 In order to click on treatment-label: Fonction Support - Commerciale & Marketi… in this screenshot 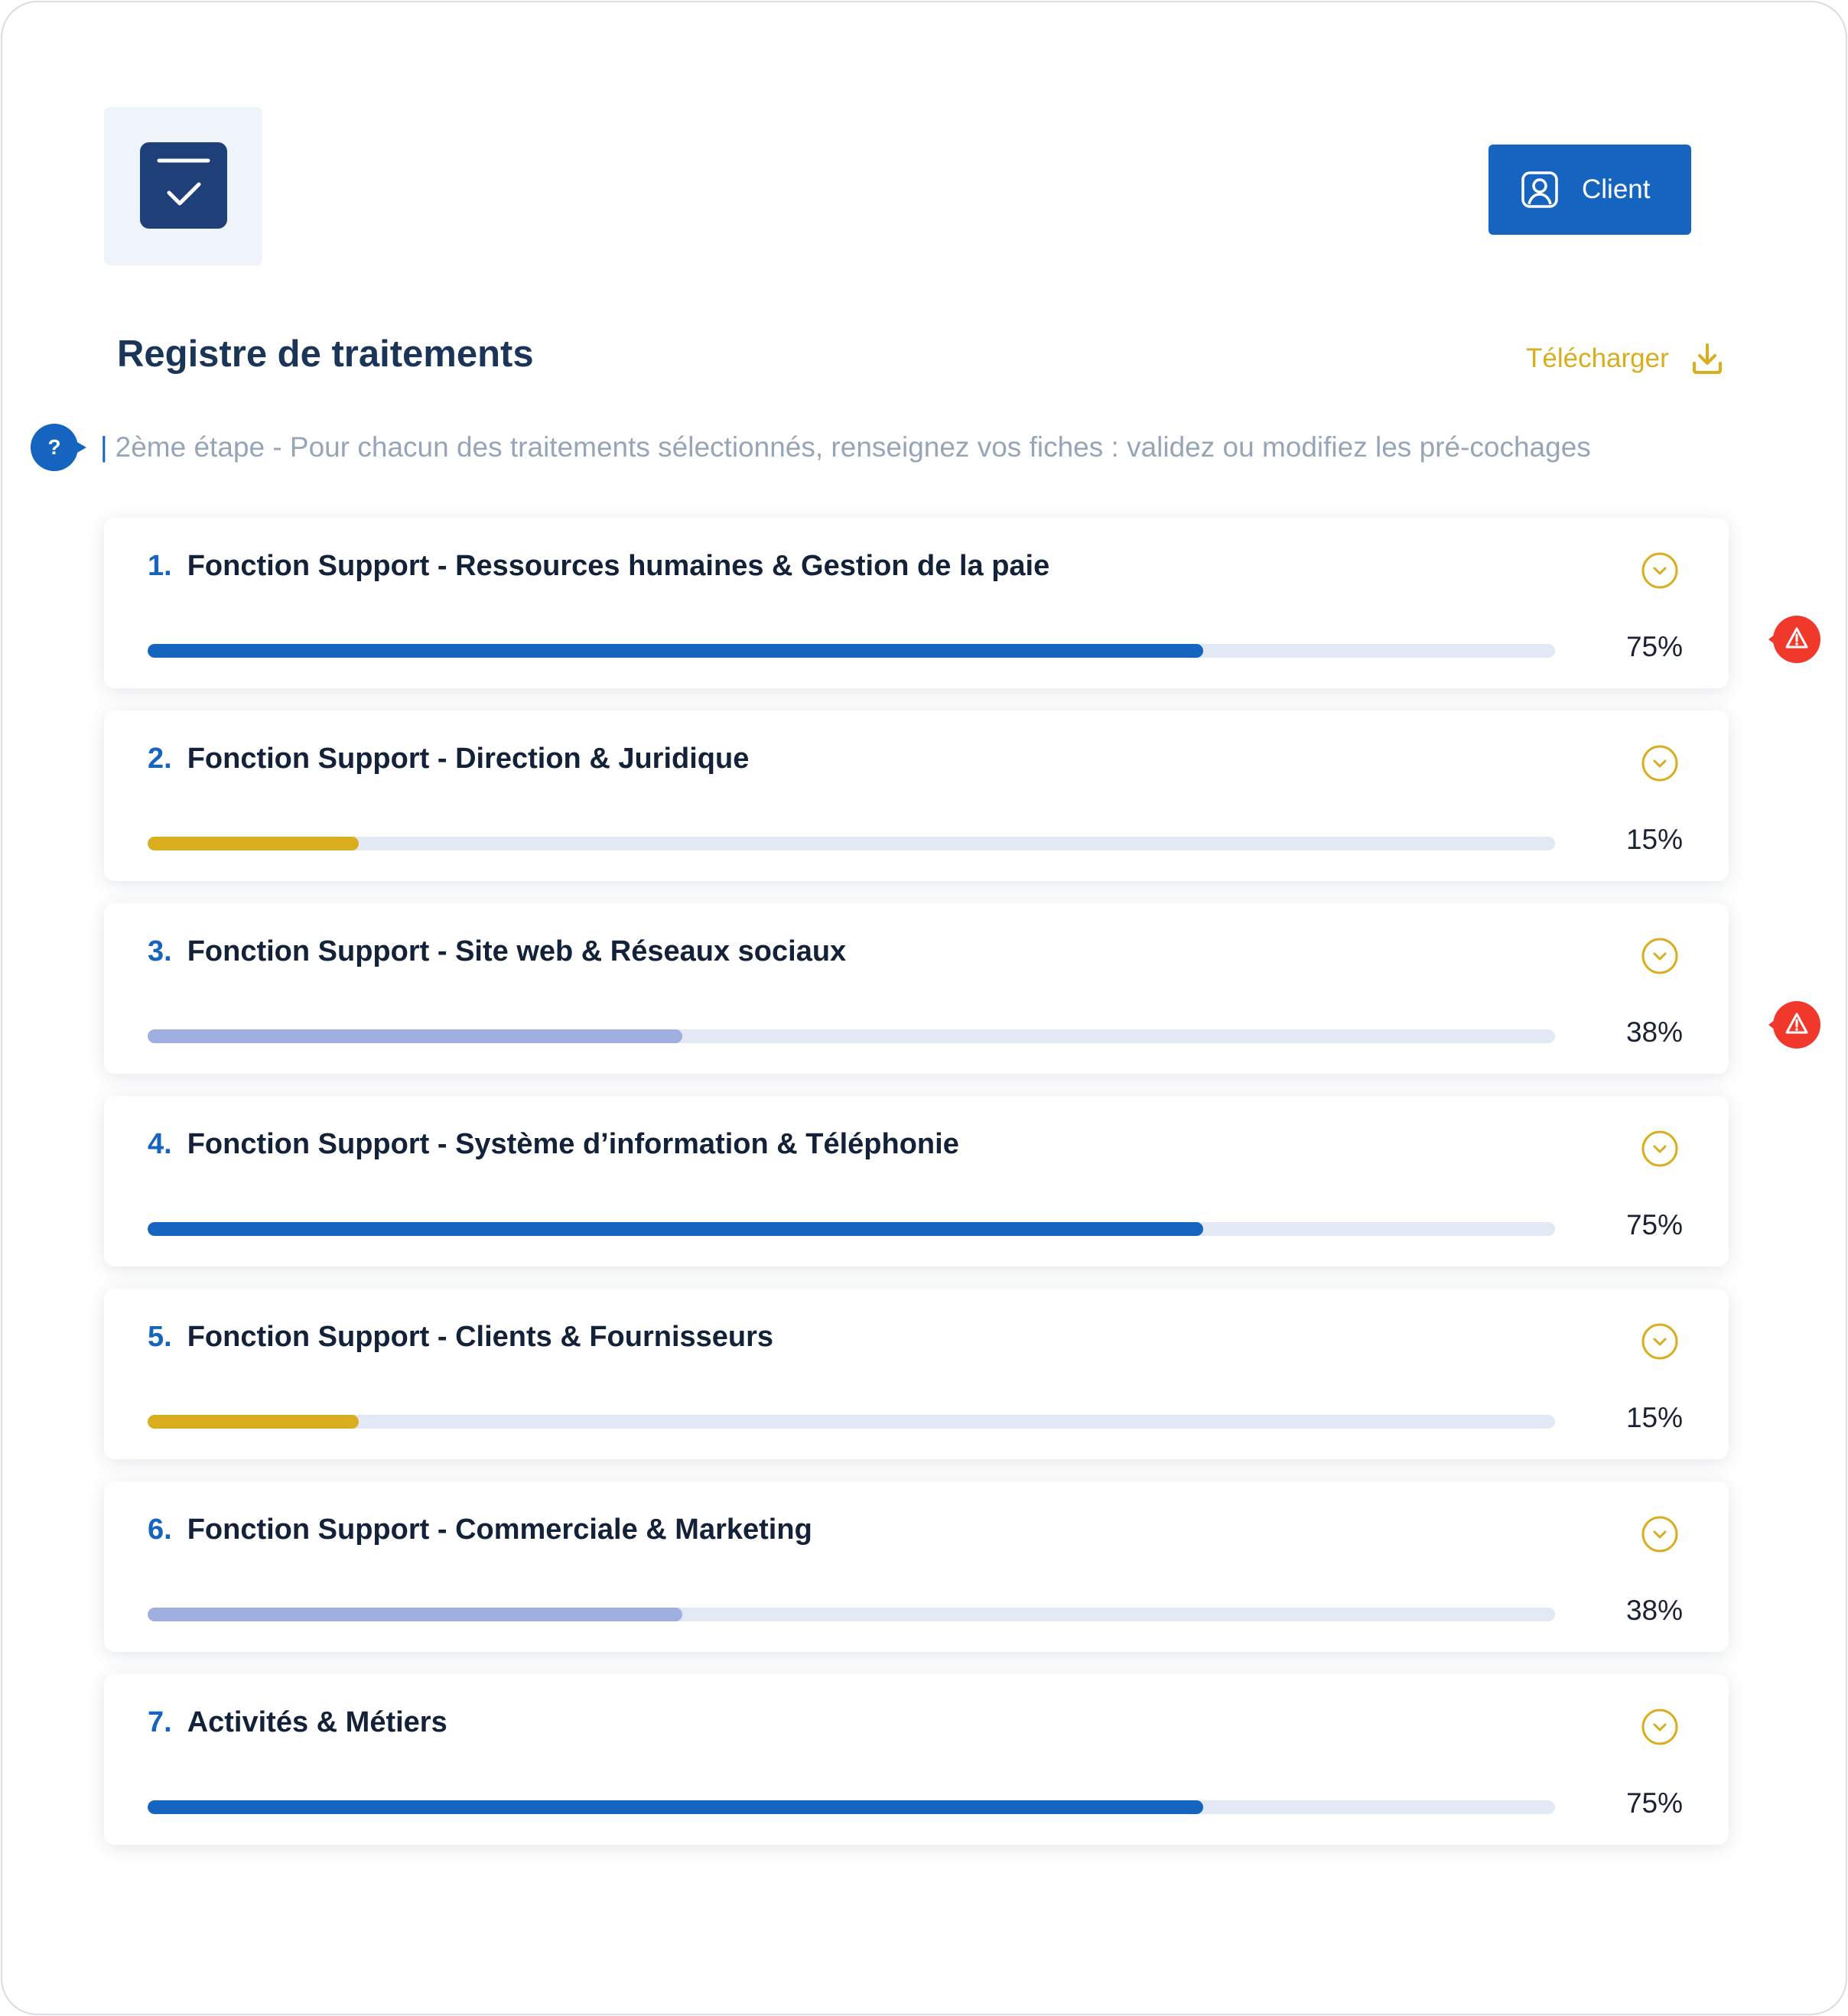, I will do `click(499, 1530)`.